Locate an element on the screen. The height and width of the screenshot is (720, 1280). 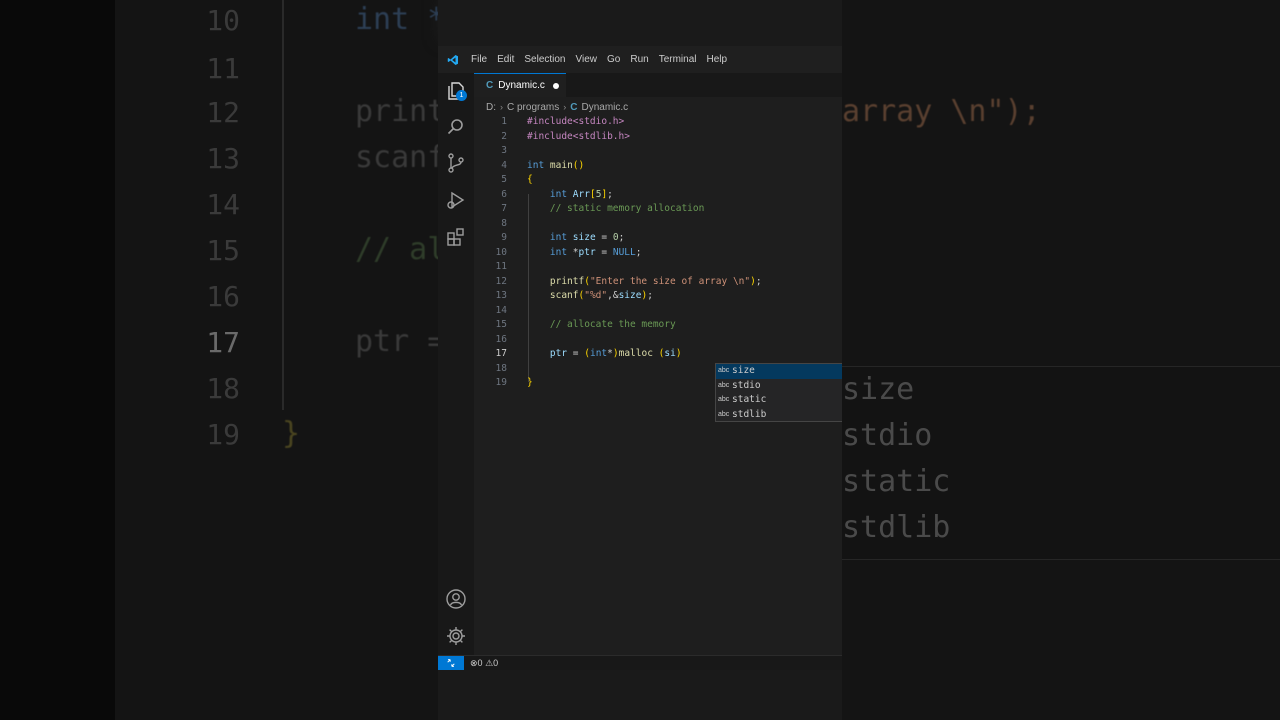
code-line: 16 is located at coordinates (658, 340).